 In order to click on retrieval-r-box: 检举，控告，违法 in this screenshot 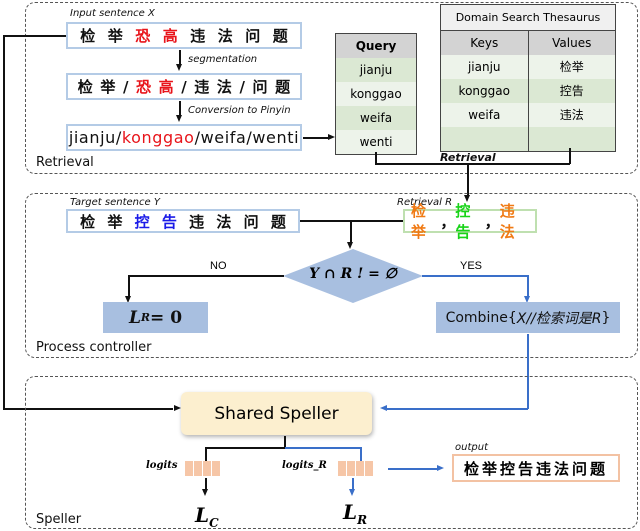, I will do `click(470, 221)`.